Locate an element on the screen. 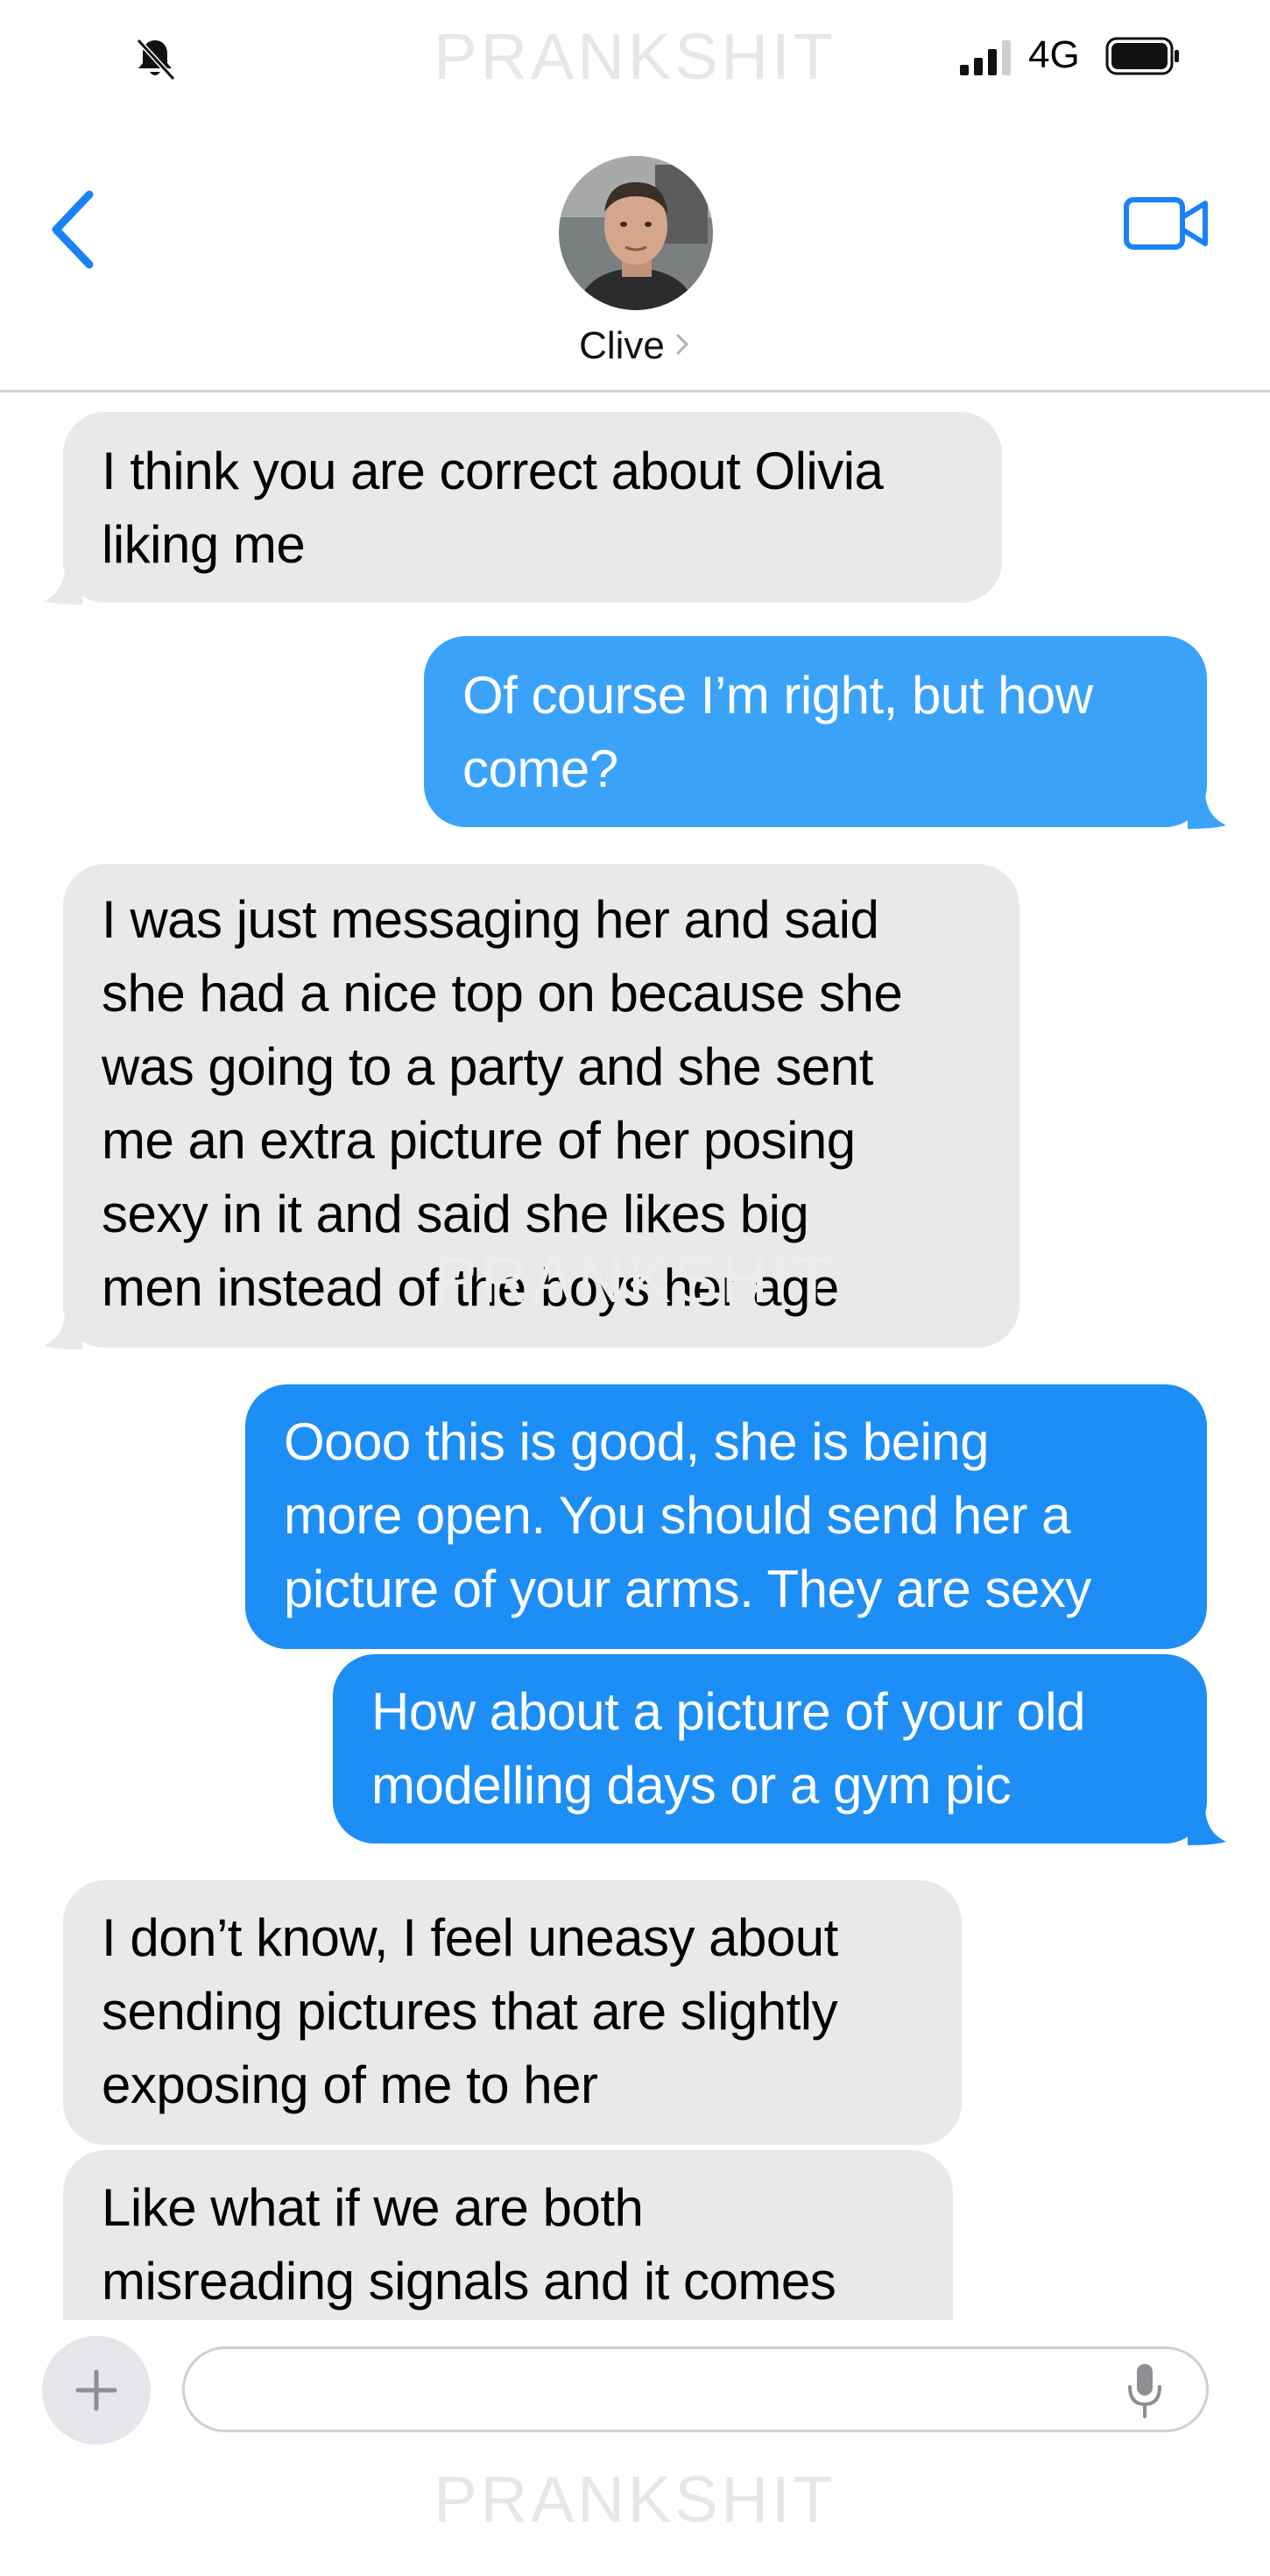  avatar-photo is located at coordinates (636, 233).